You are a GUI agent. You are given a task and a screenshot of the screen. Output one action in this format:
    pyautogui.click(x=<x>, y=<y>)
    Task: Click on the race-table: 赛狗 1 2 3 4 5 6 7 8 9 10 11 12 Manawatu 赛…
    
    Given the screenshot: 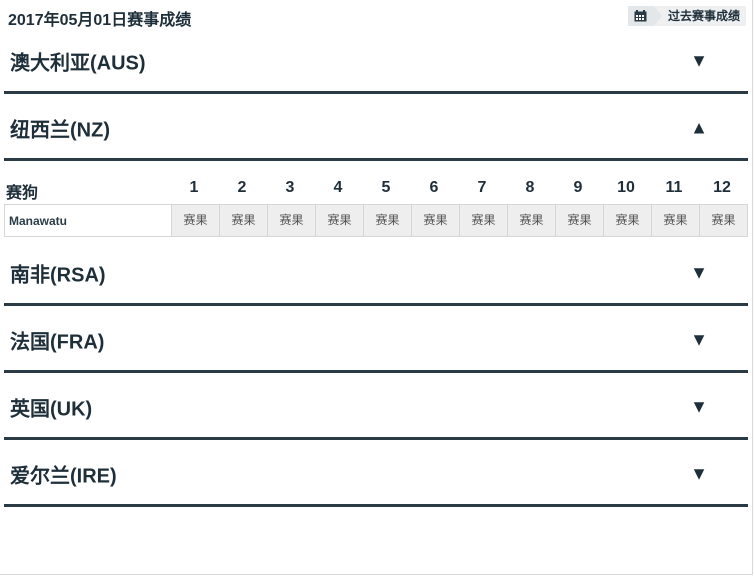 What is the action you would take?
    pyautogui.click(x=376, y=204)
    